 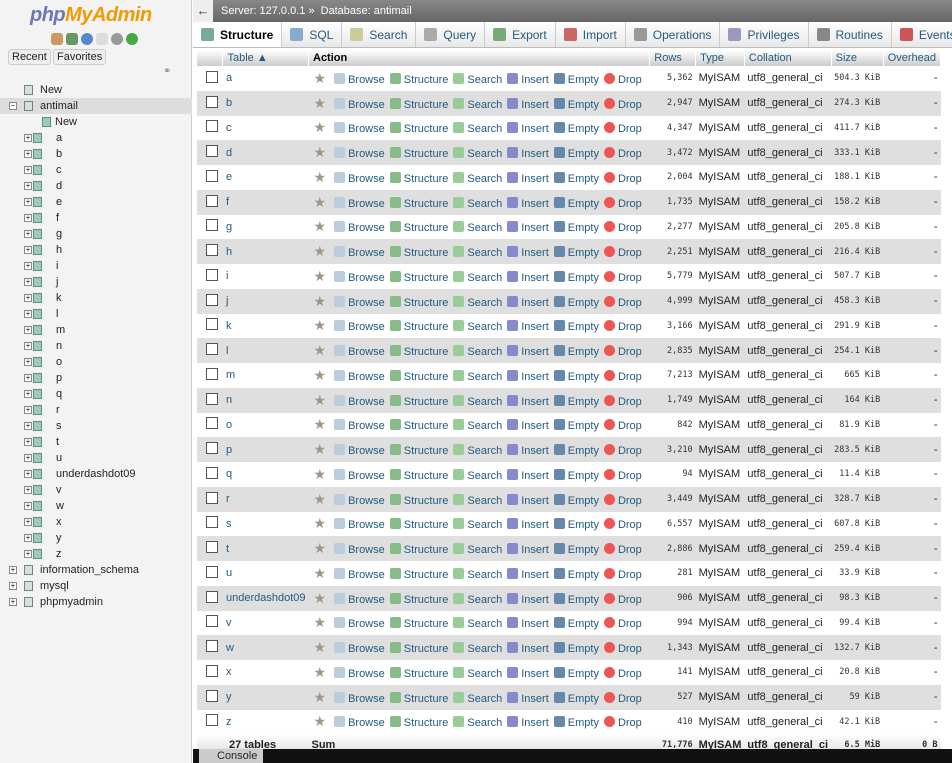 What do you see at coordinates (96, 138) in the screenshot?
I see `tree-table-a: + a` at bounding box center [96, 138].